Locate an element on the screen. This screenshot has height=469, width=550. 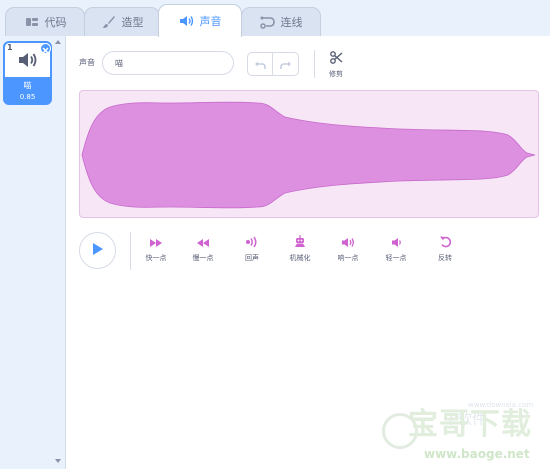
tab-connect: 连线 is located at coordinates (281, 21).